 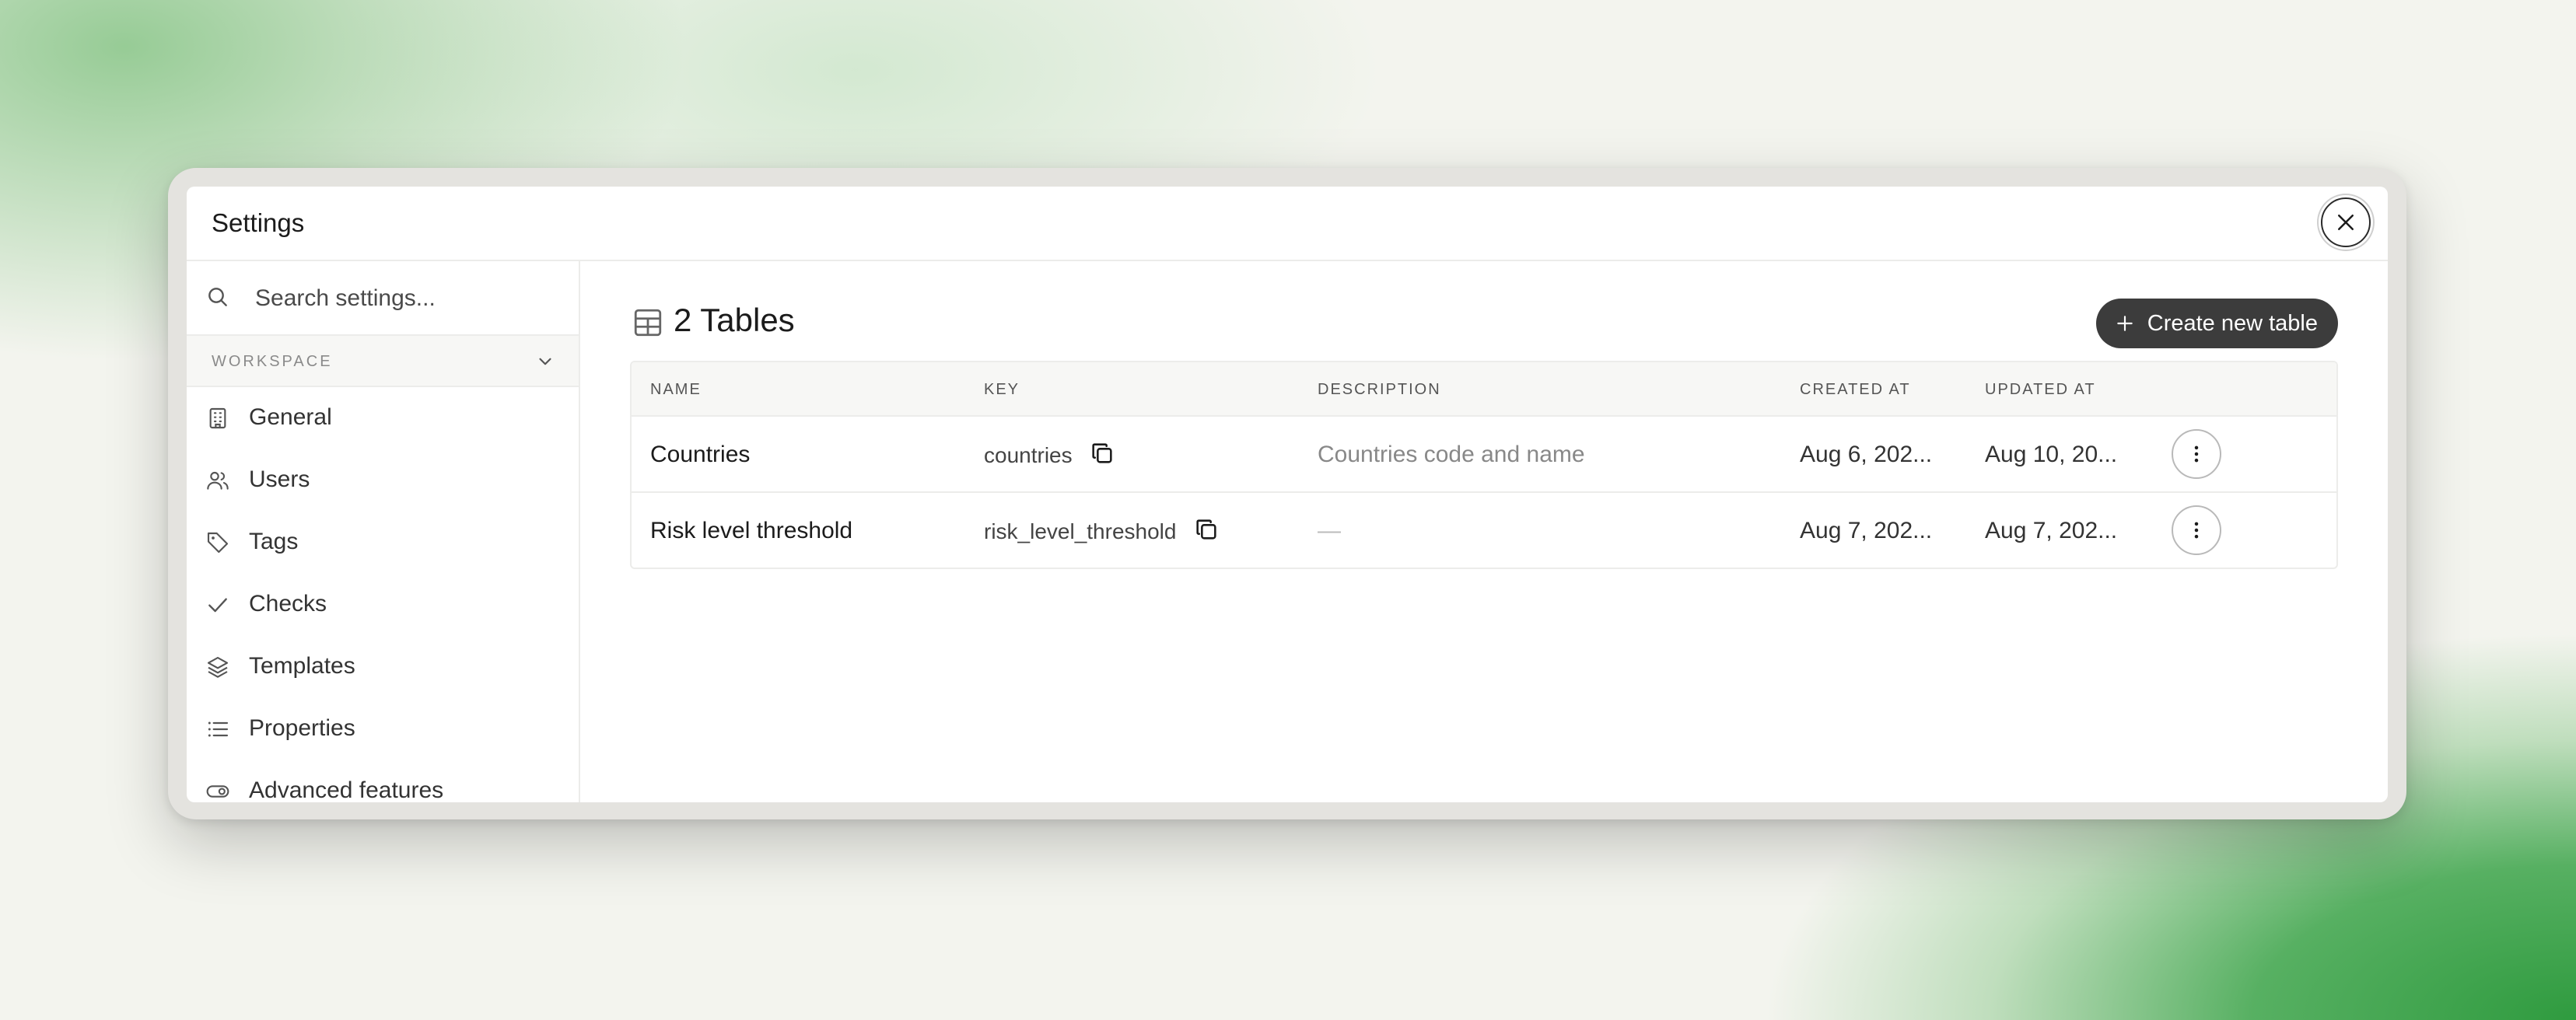 What do you see at coordinates (383, 729) in the screenshot?
I see `sidebar-item-properties: Properties` at bounding box center [383, 729].